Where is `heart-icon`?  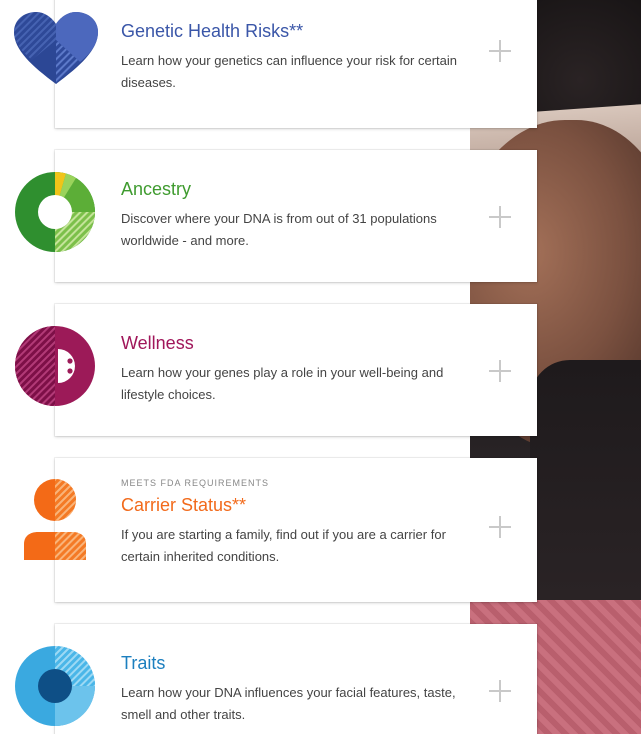
heart-icon is located at coordinates (56, 48).